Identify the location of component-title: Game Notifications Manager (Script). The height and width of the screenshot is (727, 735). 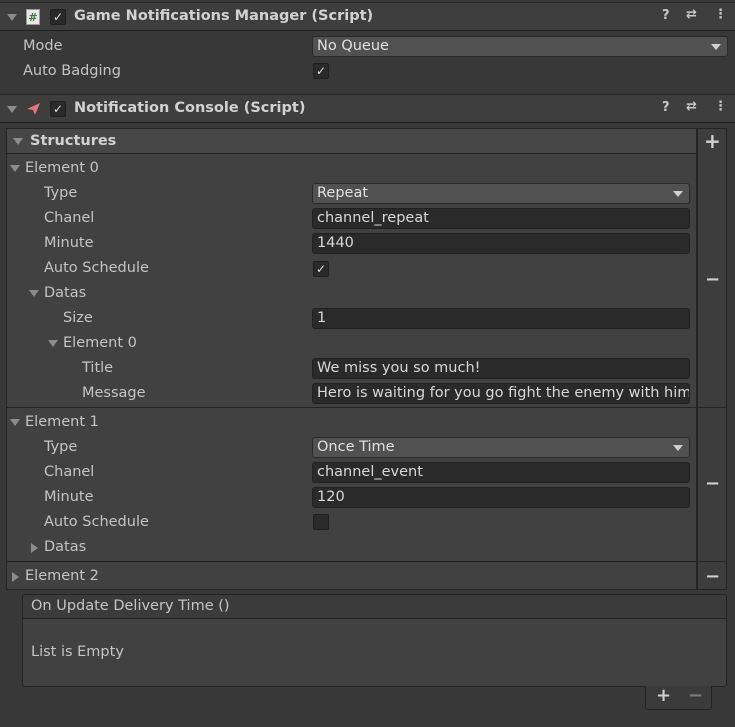
(224, 16).